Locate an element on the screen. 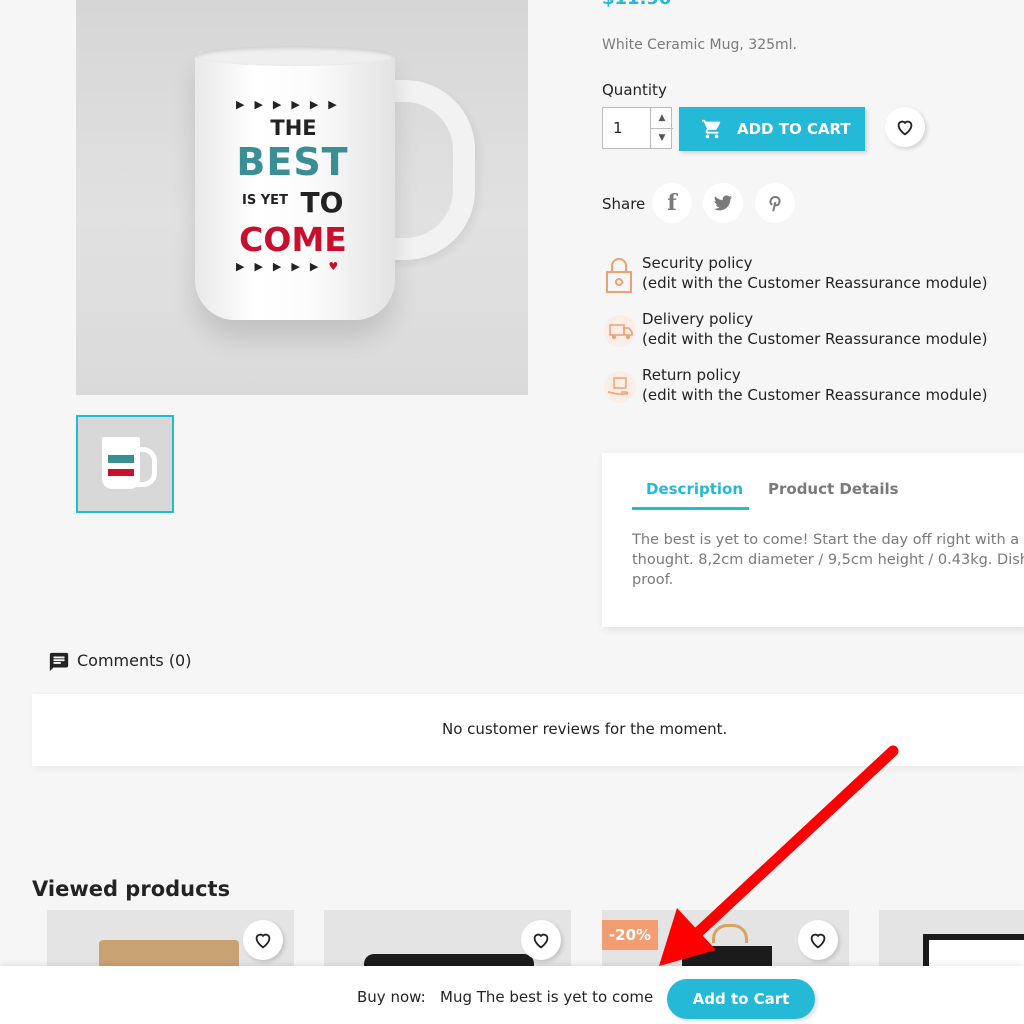  discount-badge: -20% is located at coordinates (630, 935).